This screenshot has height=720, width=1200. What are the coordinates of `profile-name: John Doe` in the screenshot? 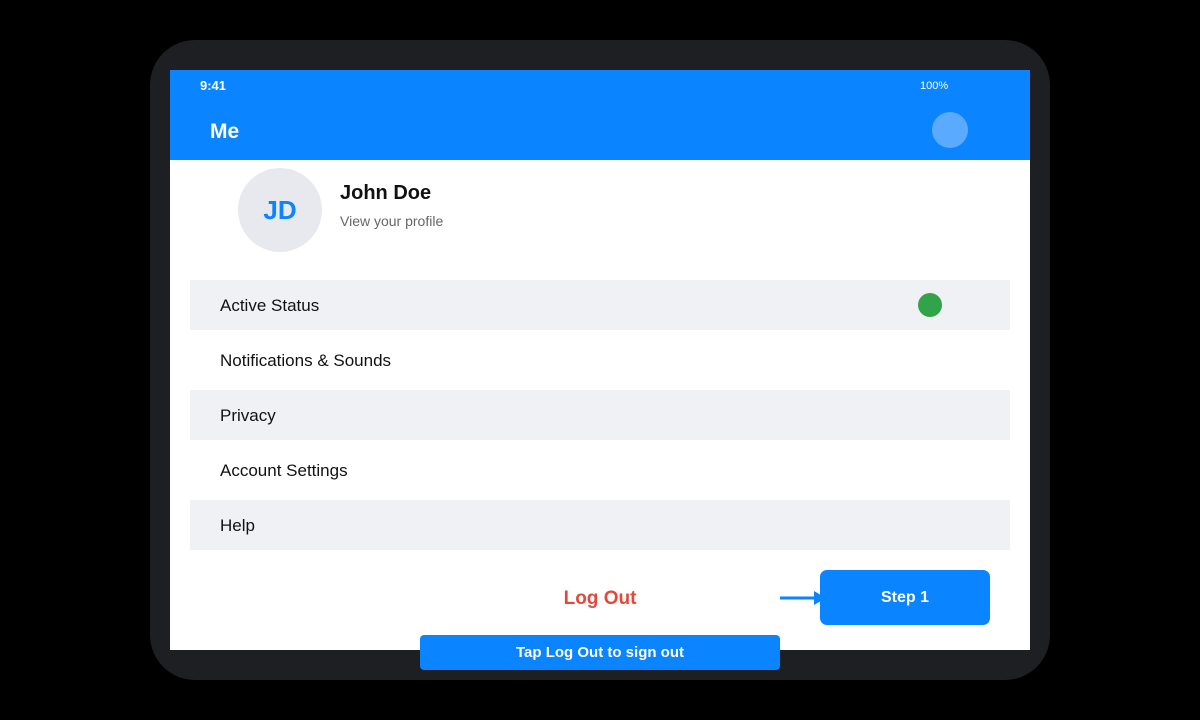 It's located at (386, 193).